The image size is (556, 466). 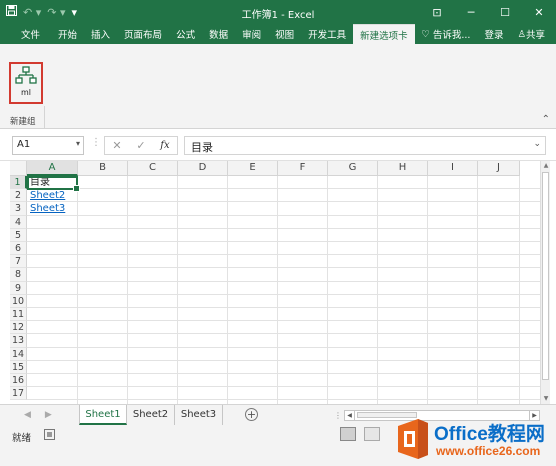 What do you see at coordinates (493, 34) in the screenshot?
I see `login-link: 登录` at bounding box center [493, 34].